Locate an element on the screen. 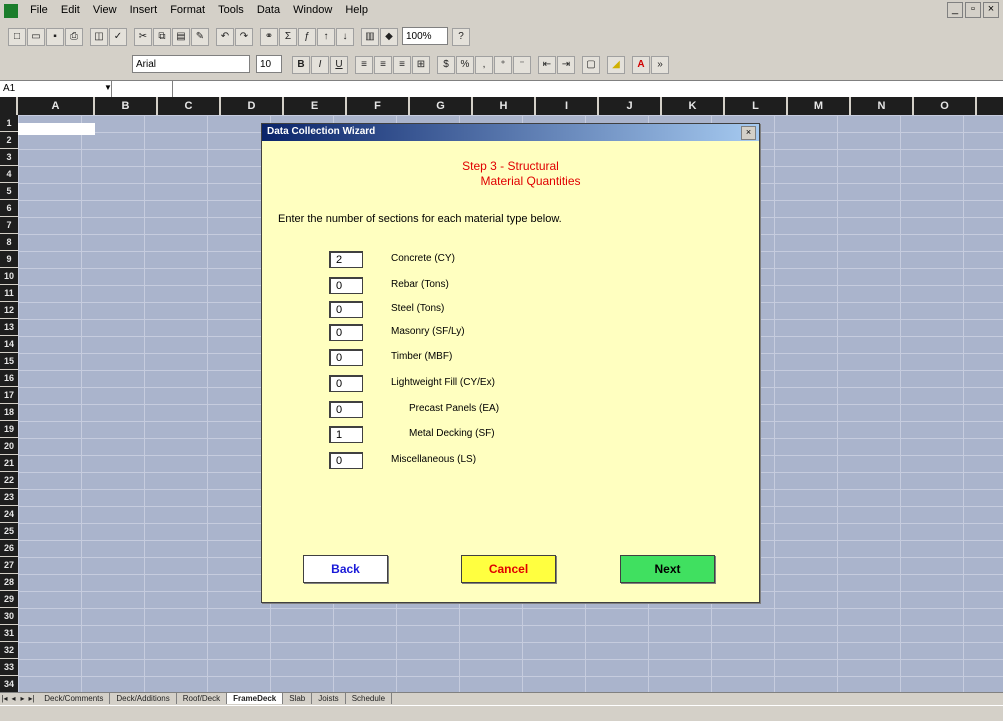 The width and height of the screenshot is (1003, 721). menu-file: File is located at coordinates (39, 8).